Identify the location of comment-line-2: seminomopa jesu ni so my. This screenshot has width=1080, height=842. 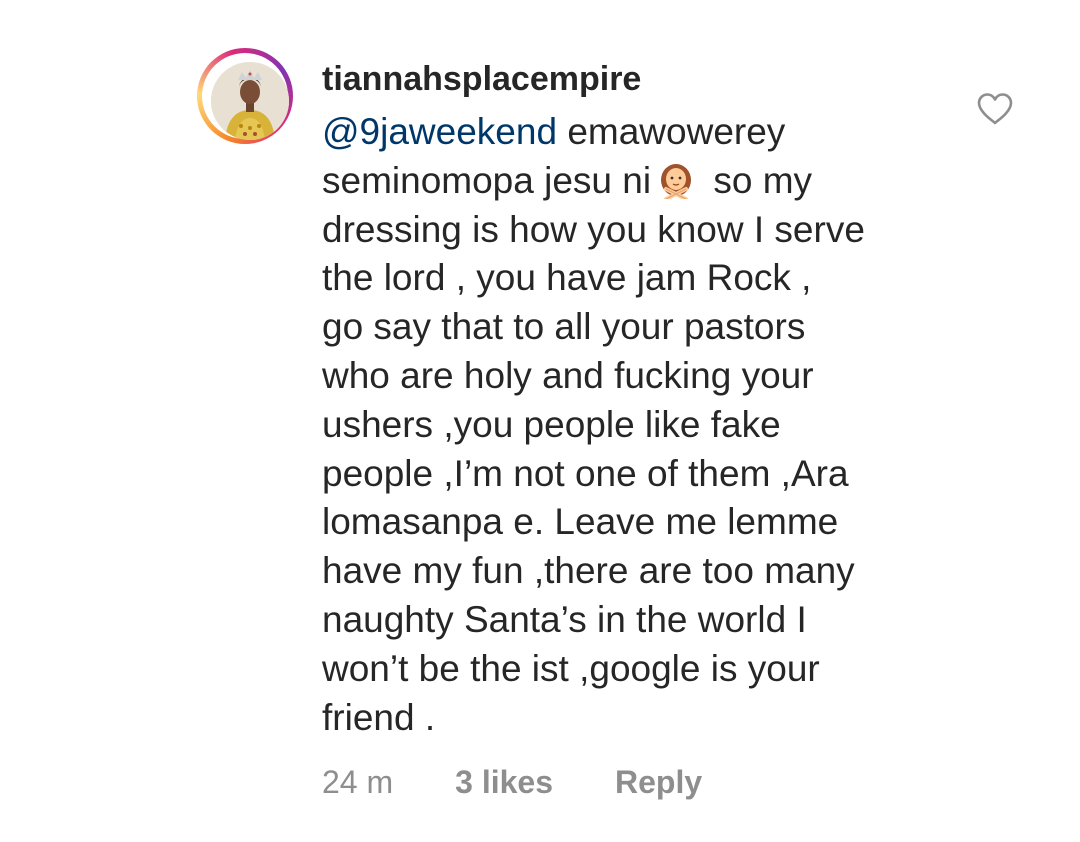
(642, 181).